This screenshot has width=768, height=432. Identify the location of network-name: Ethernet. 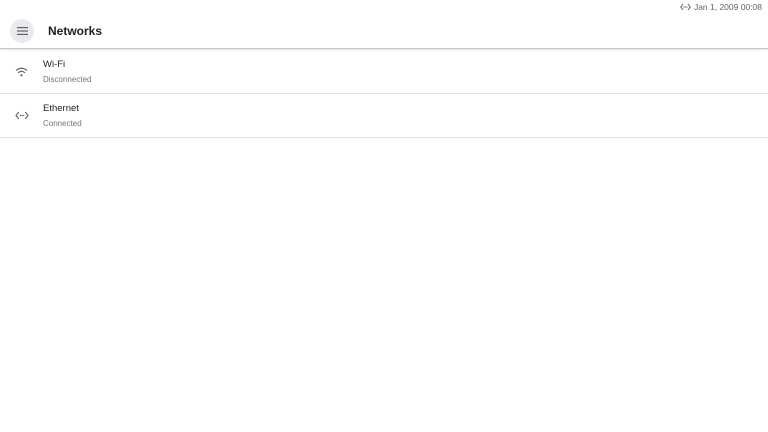
(61, 108).